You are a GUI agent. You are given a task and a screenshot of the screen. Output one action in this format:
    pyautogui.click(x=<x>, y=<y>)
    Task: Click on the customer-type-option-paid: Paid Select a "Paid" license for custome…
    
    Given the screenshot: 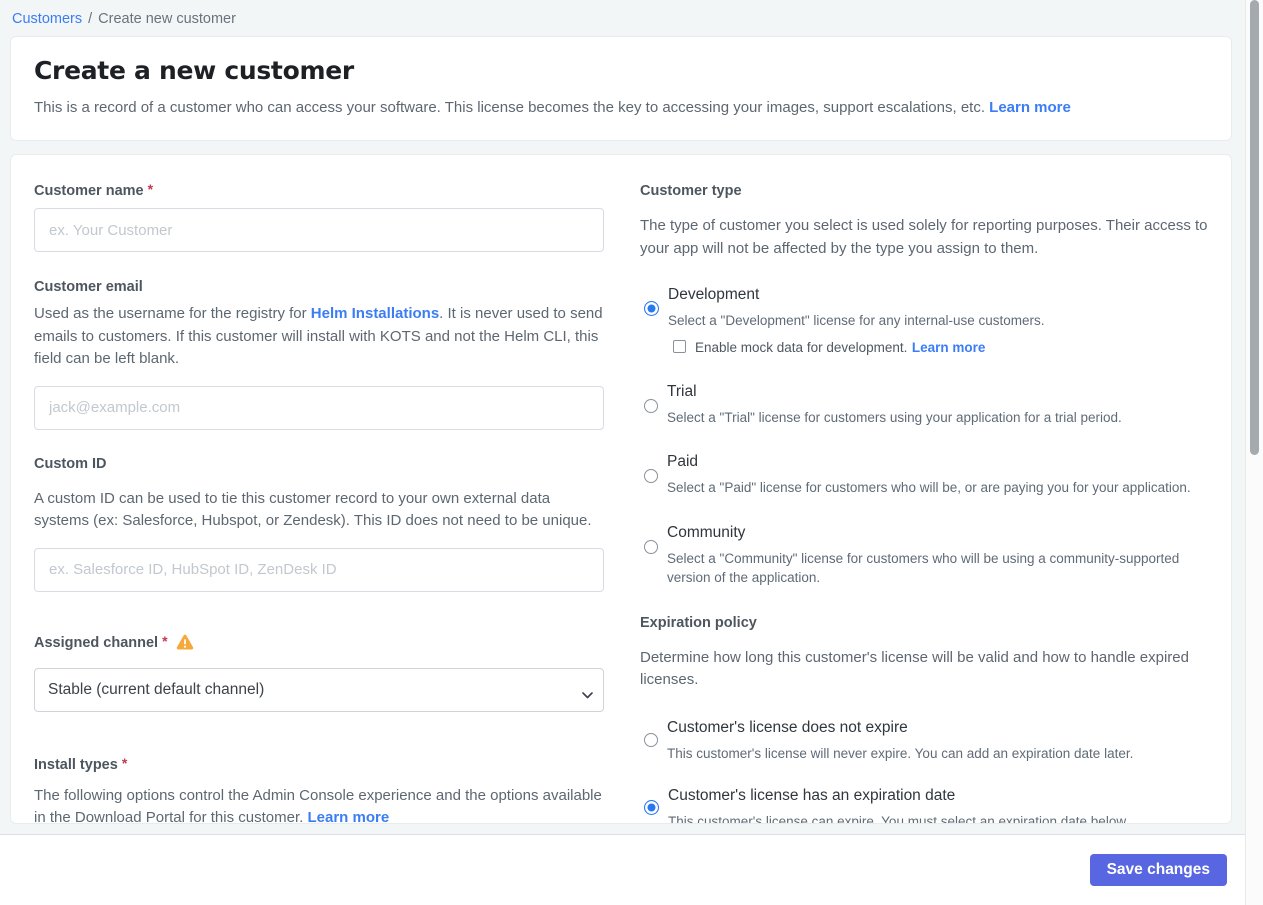 What is the action you would take?
    pyautogui.click(x=925, y=475)
    